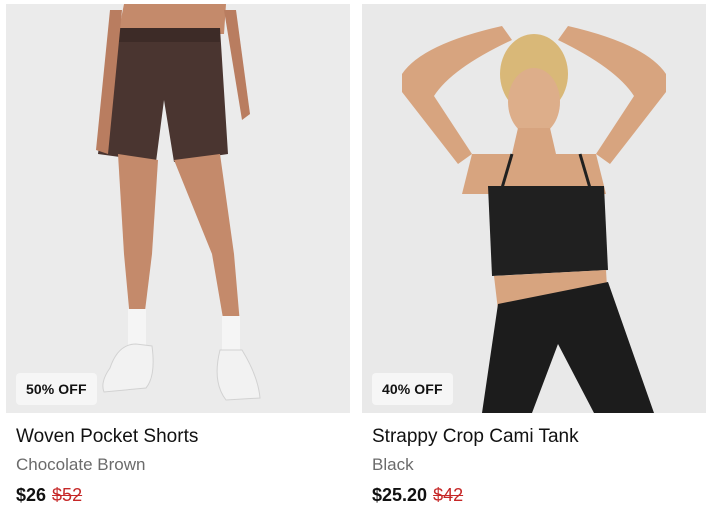 This screenshot has height=518, width=718. What do you see at coordinates (412, 389) in the screenshot?
I see `discount-badge: 40% OFF` at bounding box center [412, 389].